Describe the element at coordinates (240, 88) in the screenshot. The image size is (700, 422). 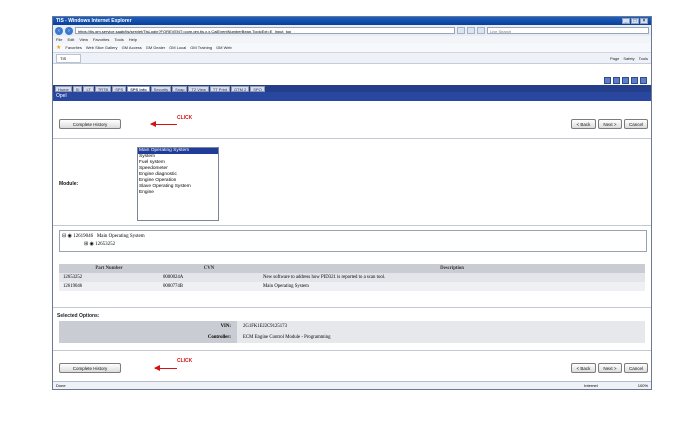
I see `tab-gtm2: GTM 2` at that location.